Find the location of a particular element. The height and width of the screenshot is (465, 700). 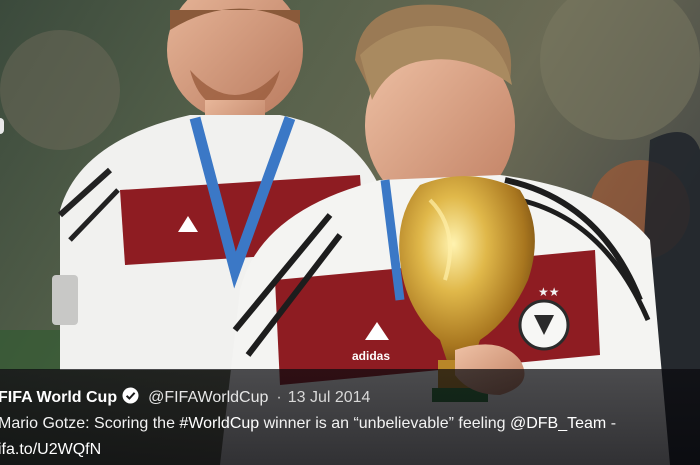

mention-link: @DFB_Team is located at coordinates (558, 423).